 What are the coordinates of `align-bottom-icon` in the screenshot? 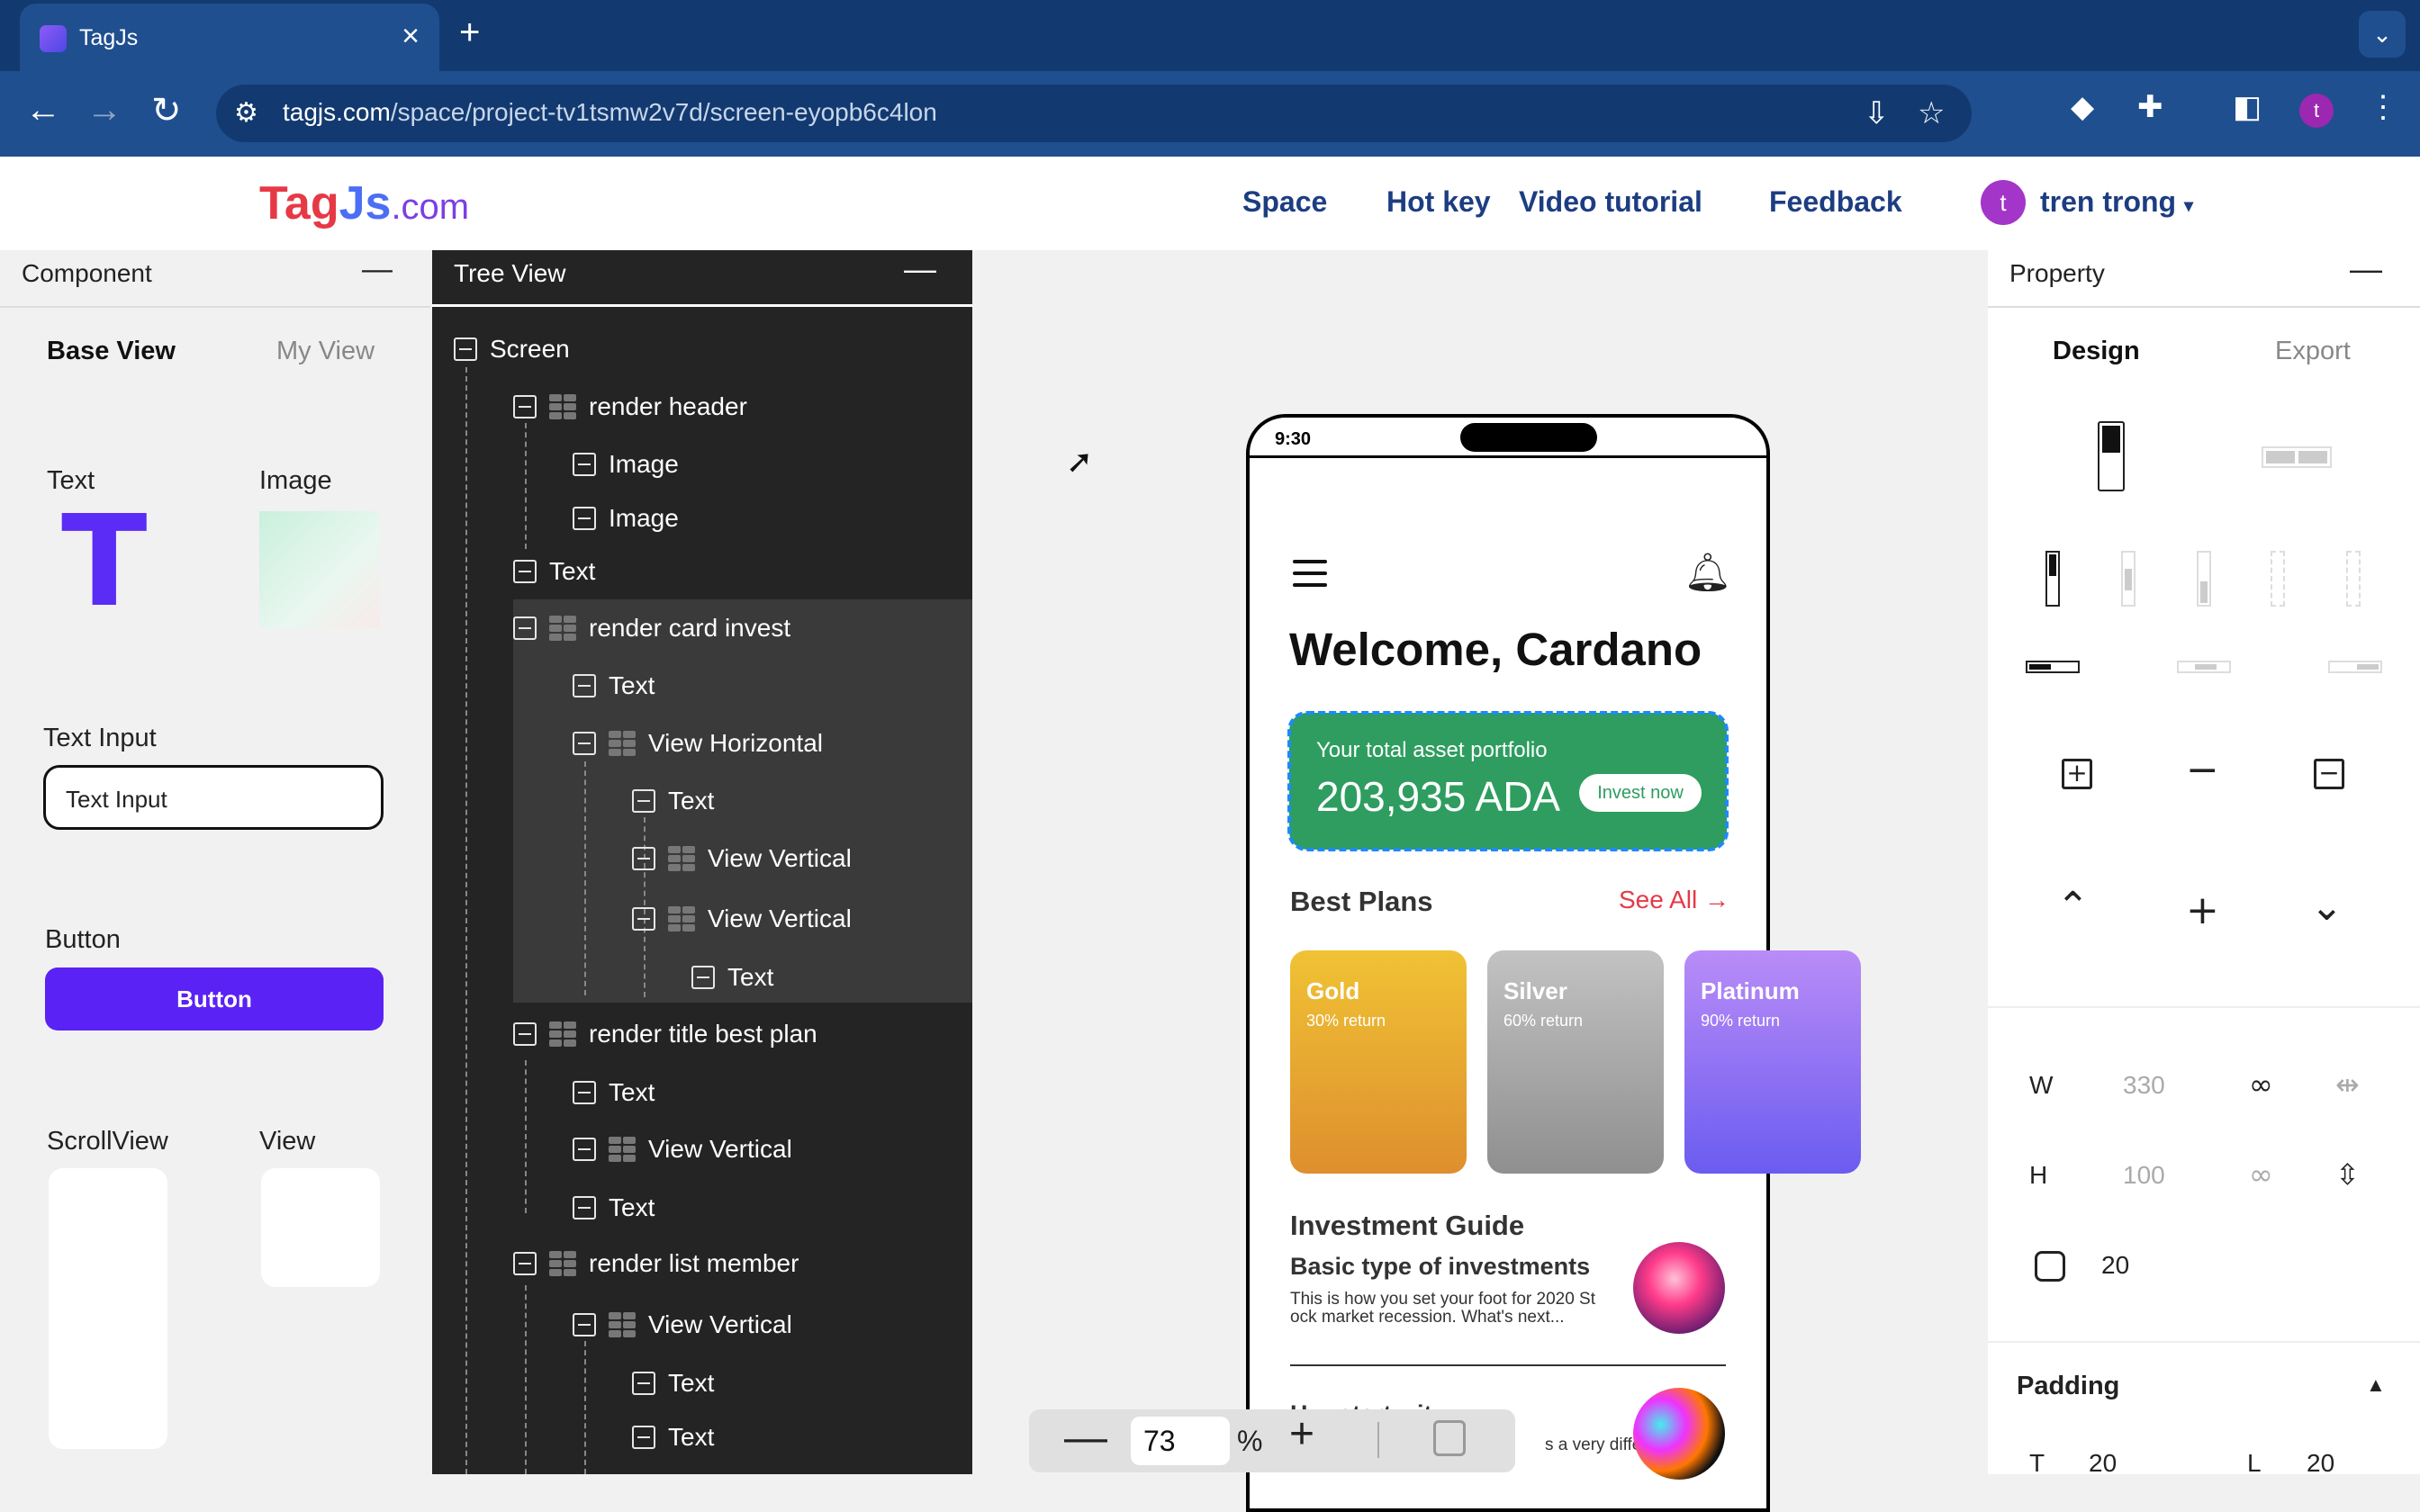 It's located at (2204, 579).